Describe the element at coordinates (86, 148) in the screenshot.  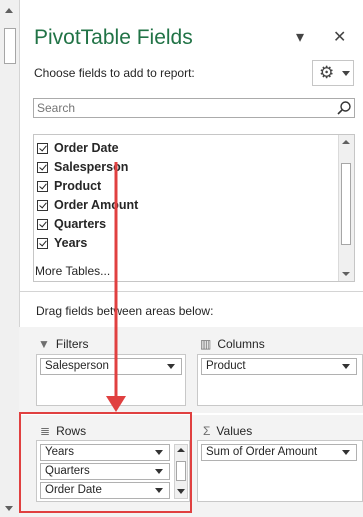
I see `field-label: Order Date` at that location.